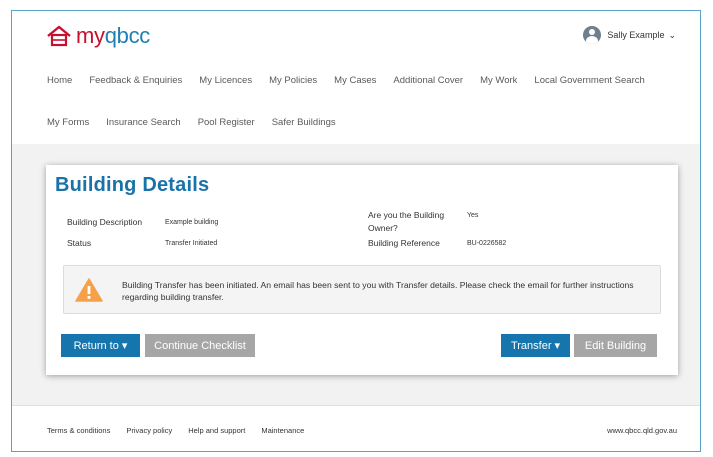 The width and height of the screenshot is (713, 457). Describe the element at coordinates (200, 345) in the screenshot. I see `continue-checklist-button: Continue Checklist` at that location.